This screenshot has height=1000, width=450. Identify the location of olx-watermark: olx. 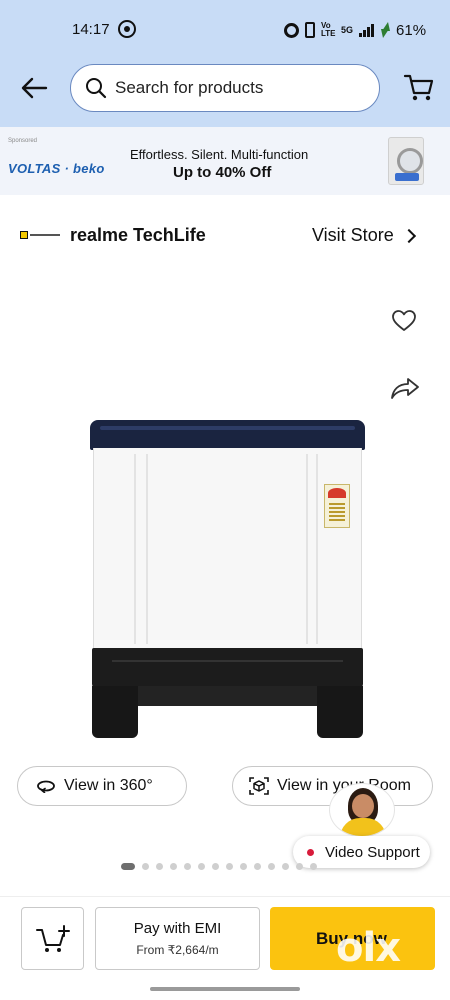
(368, 948).